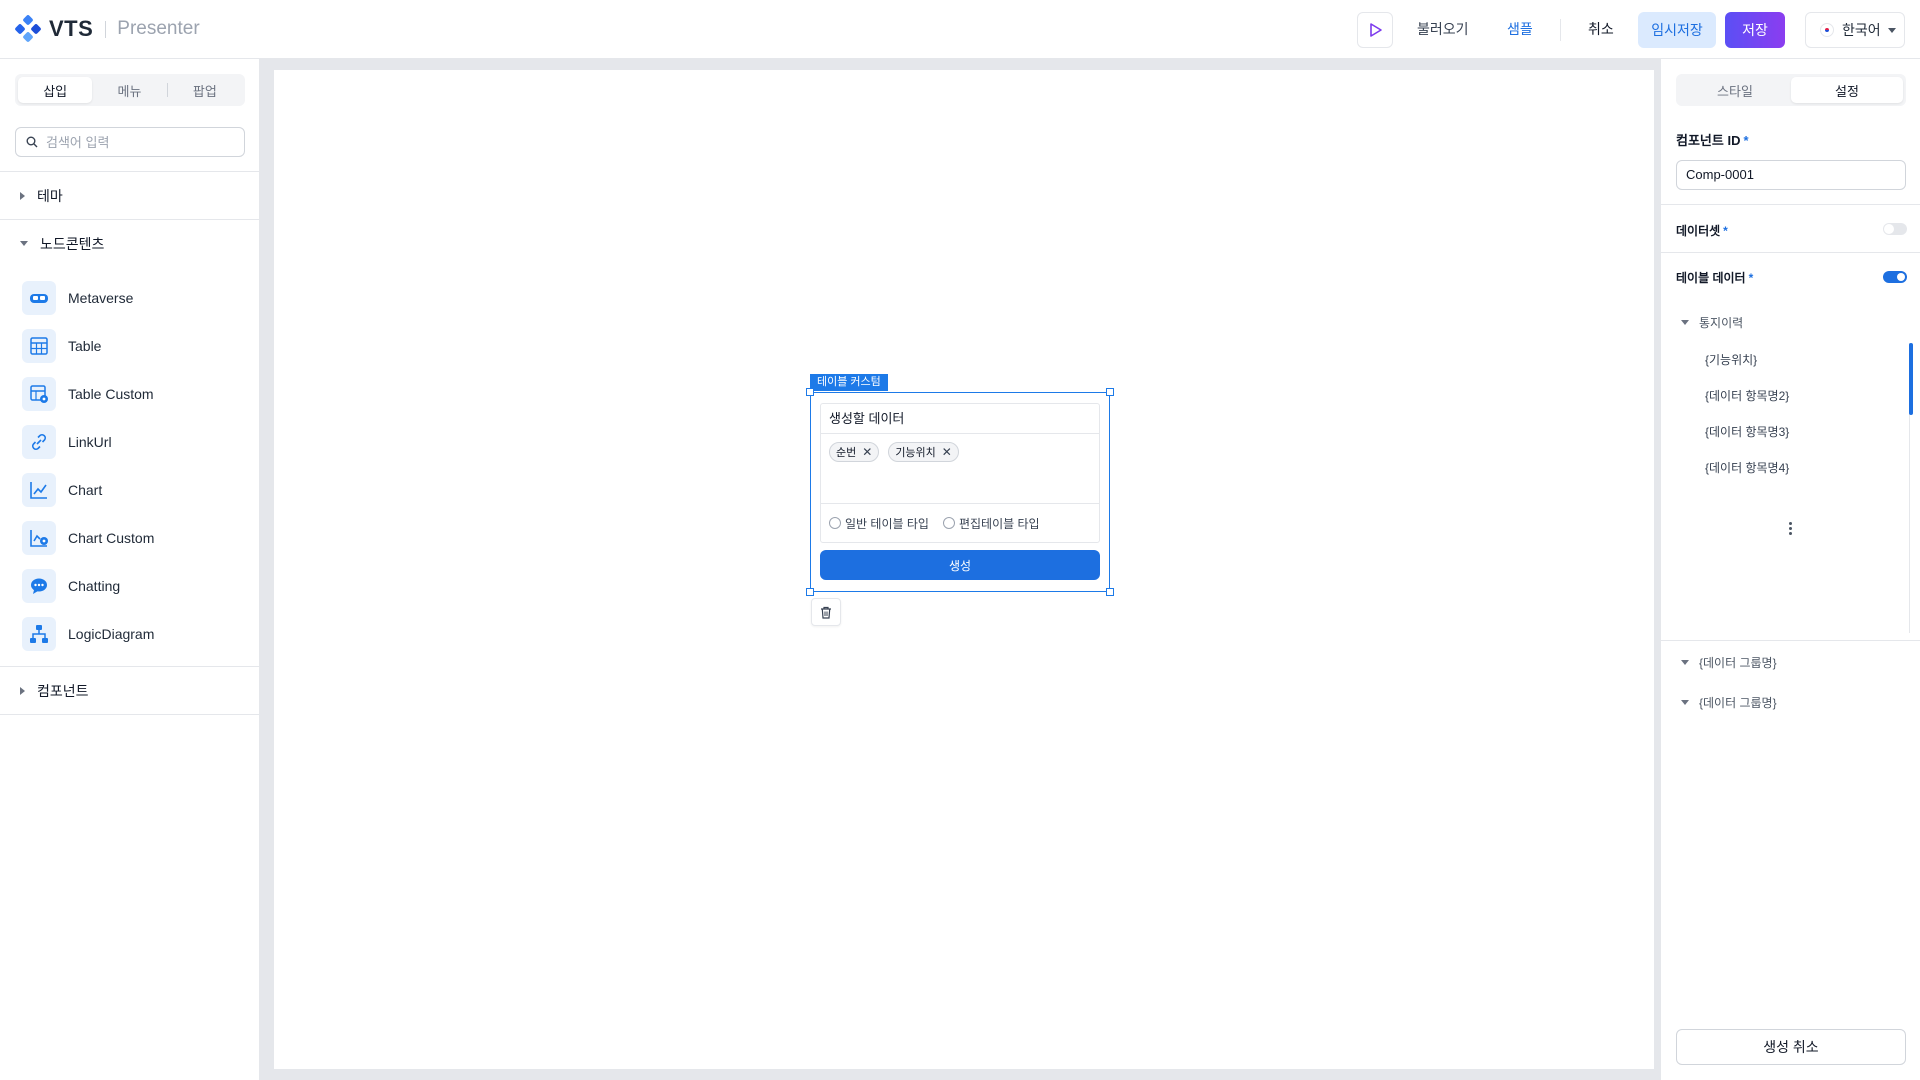 The width and height of the screenshot is (1920, 1080). Describe the element at coordinates (101, 298) in the screenshot. I see `node-item-label: Metaverse` at that location.